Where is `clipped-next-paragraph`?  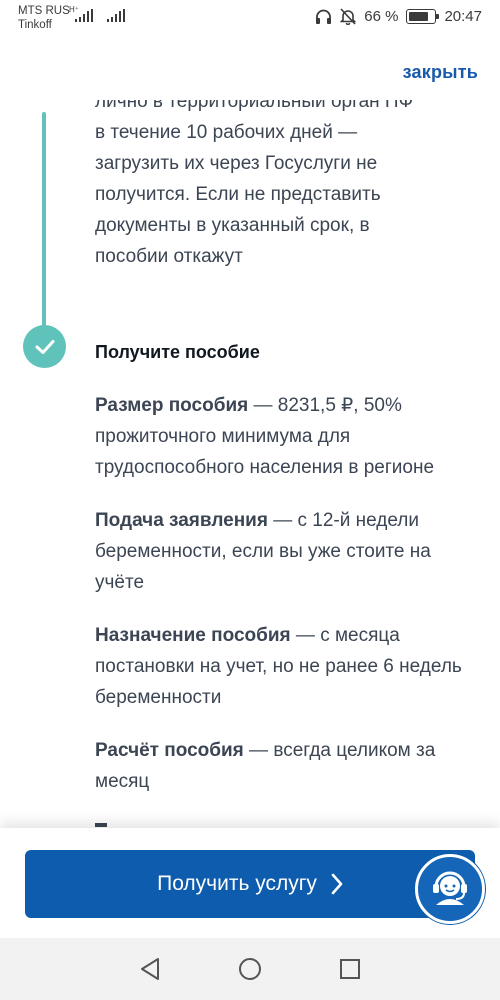
clipped-next-paragraph is located at coordinates (101, 825).